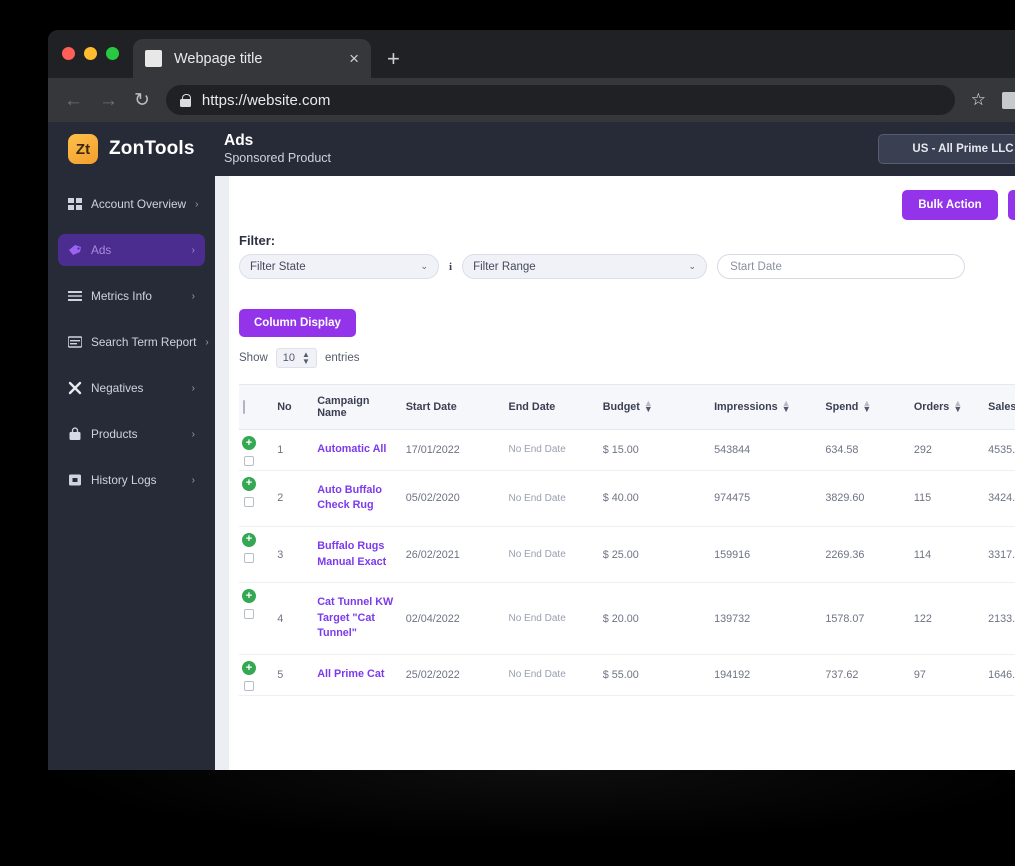 The image size is (1015, 866). Describe the element at coordinates (947, 498) in the screenshot. I see `cell-orders: 115` at that location.